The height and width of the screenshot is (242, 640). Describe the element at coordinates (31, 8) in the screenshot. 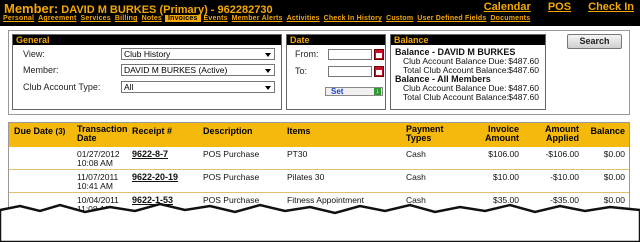

I see `member-label: Member:` at that location.